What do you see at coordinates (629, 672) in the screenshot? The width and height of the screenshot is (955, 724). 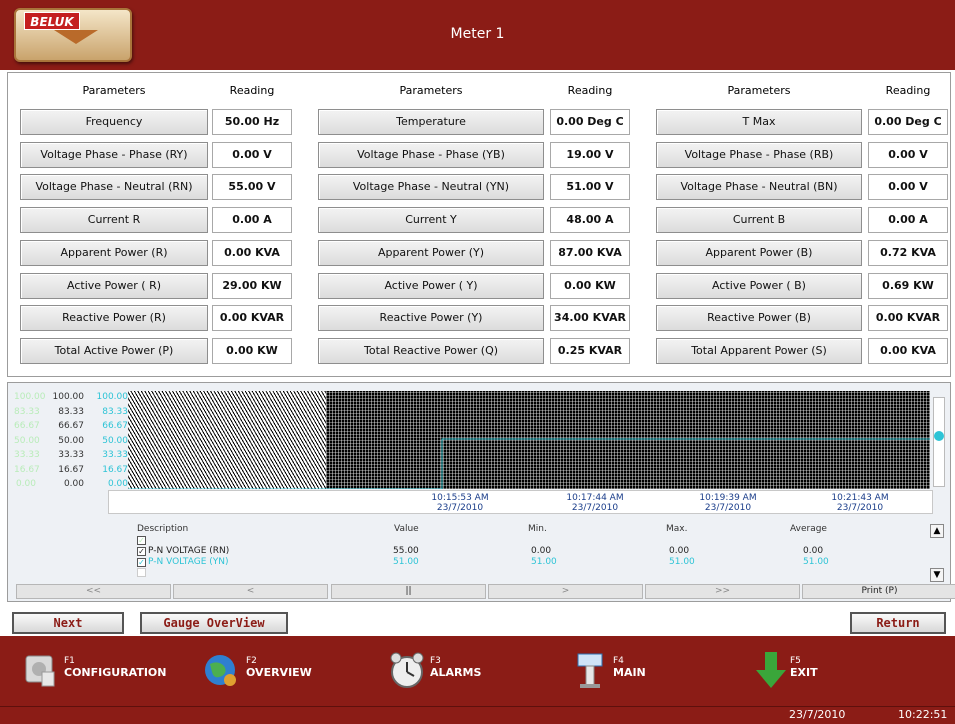 I see `function-label: MAIN` at bounding box center [629, 672].